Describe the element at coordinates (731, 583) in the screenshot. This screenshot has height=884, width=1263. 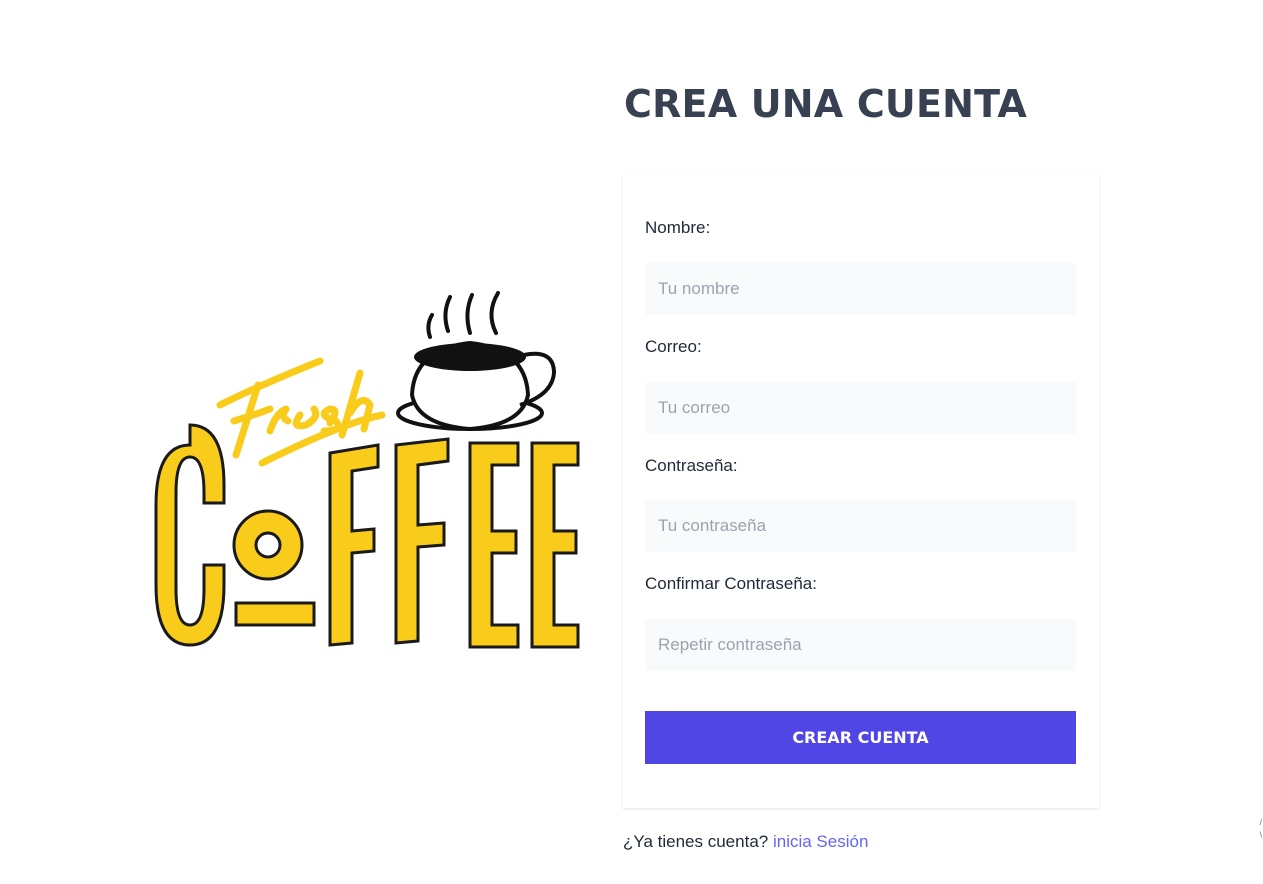
I see `confirm-password-label: Confirmar Contraseña:` at that location.